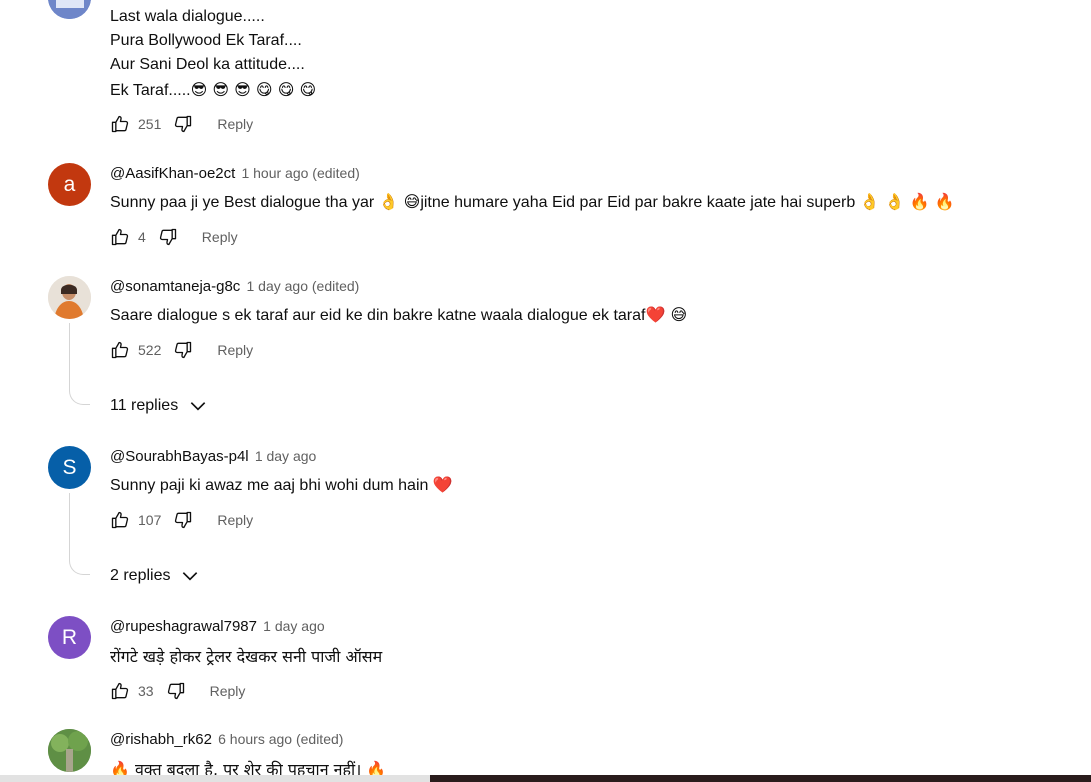 The width and height of the screenshot is (1091, 782). I want to click on avatar: R, so click(69, 637).